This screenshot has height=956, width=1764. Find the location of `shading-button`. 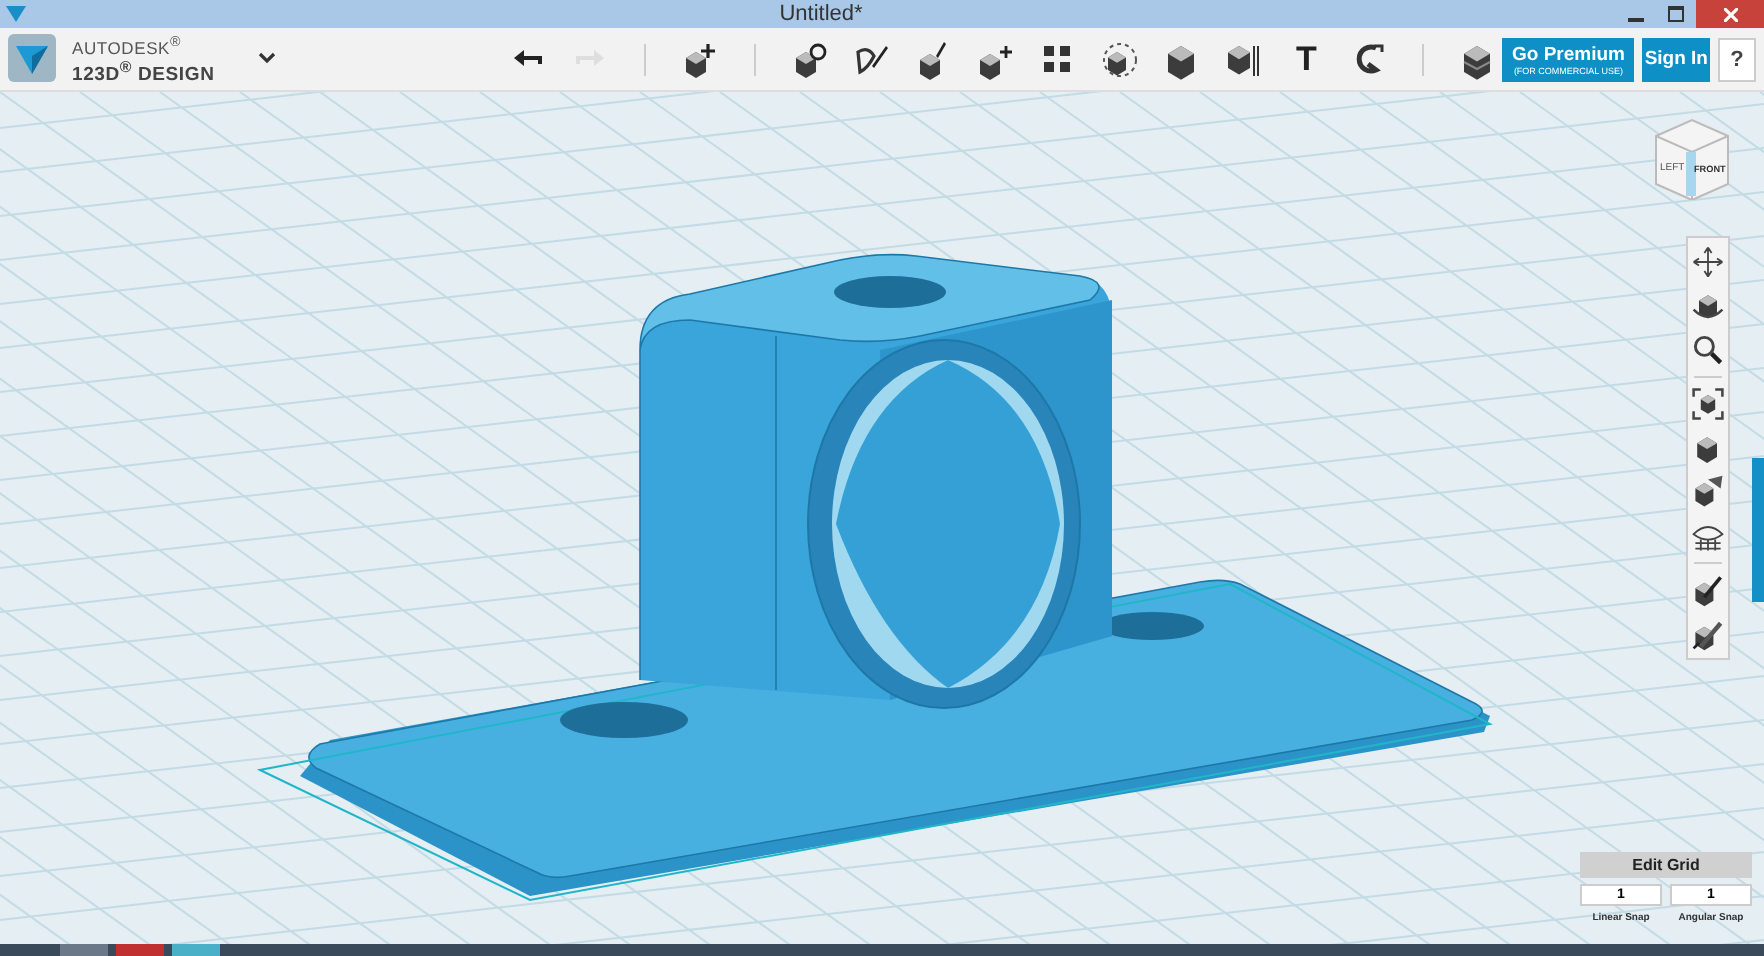

shading-button is located at coordinates (1708, 492).